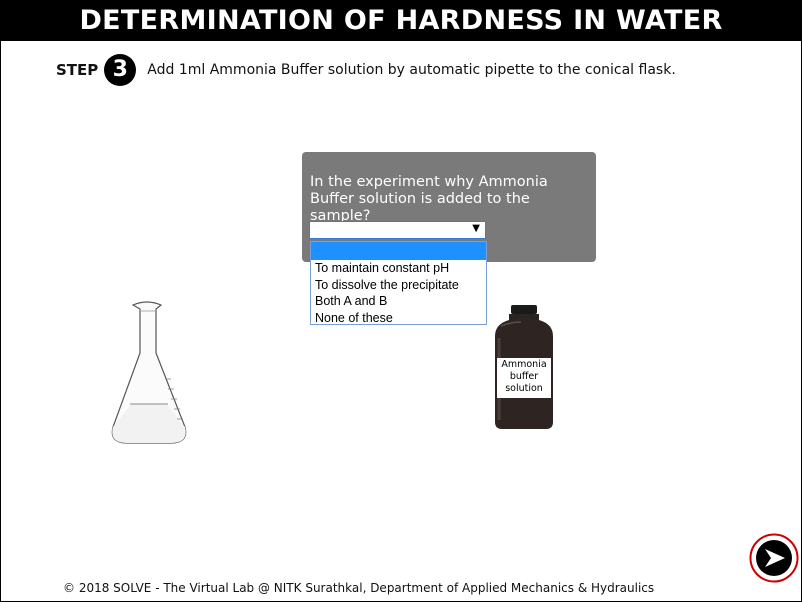 This screenshot has height=602, width=802. What do you see at coordinates (397, 230) in the screenshot?
I see `answer-select: ▼` at bounding box center [397, 230].